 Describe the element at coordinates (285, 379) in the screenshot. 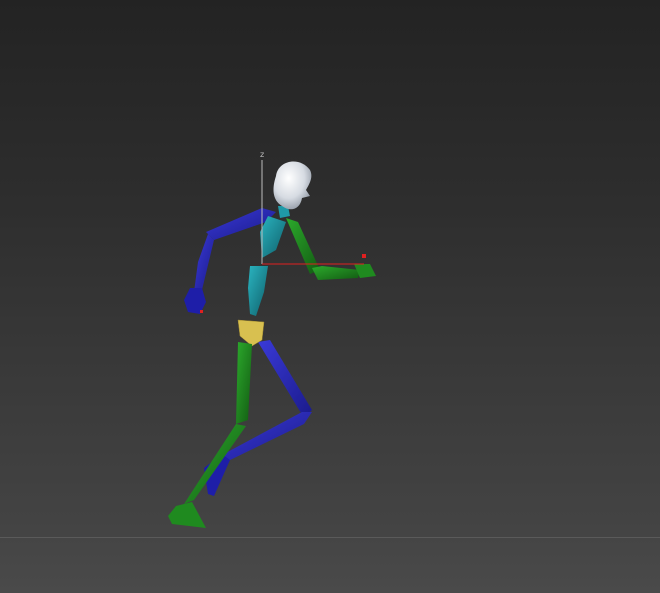

I see `left-thigh` at that location.